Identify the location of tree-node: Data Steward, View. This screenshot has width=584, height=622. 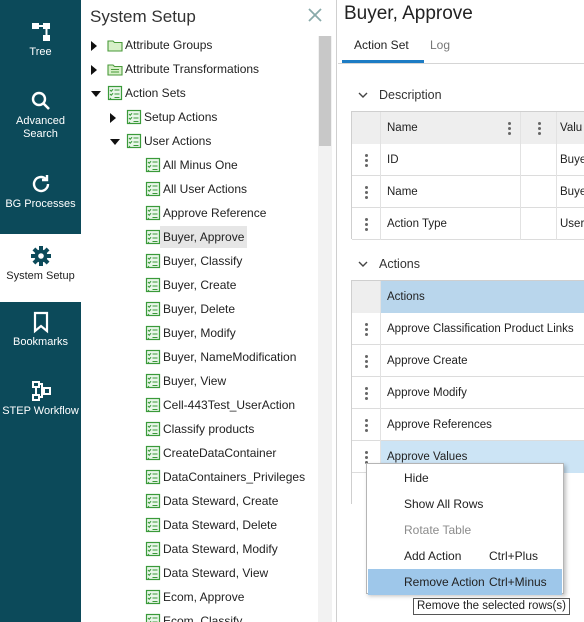
(196, 573).